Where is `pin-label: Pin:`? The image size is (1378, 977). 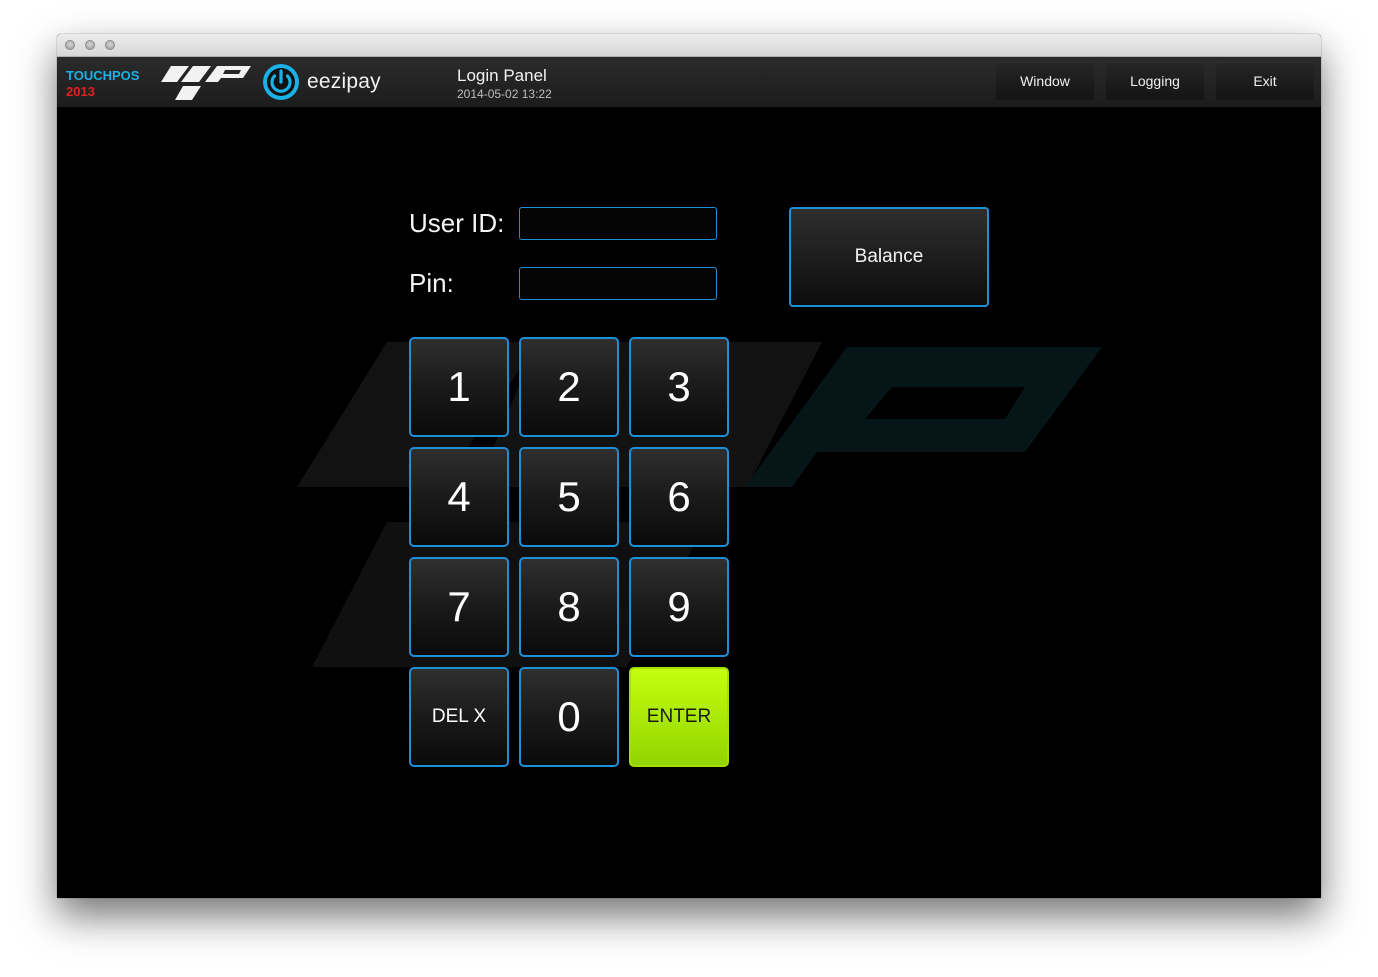 pin-label: Pin: is located at coordinates (431, 283).